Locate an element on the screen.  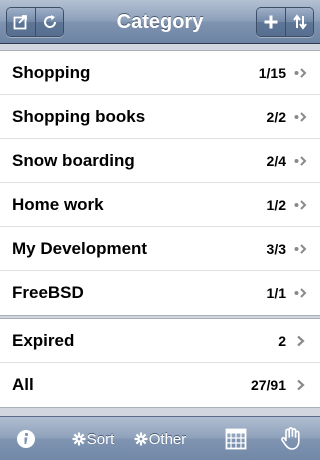
summary-count: 27/91 is located at coordinates (268, 385).